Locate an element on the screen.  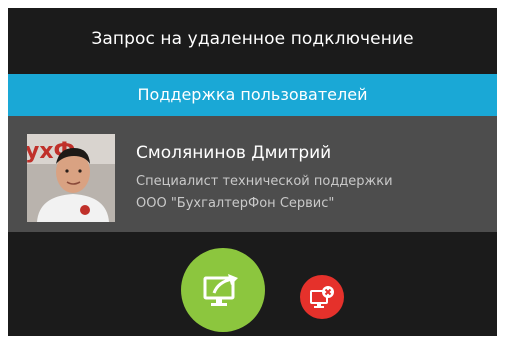
agent-name: Смолянинов Дмитрий is located at coordinates (234, 153).